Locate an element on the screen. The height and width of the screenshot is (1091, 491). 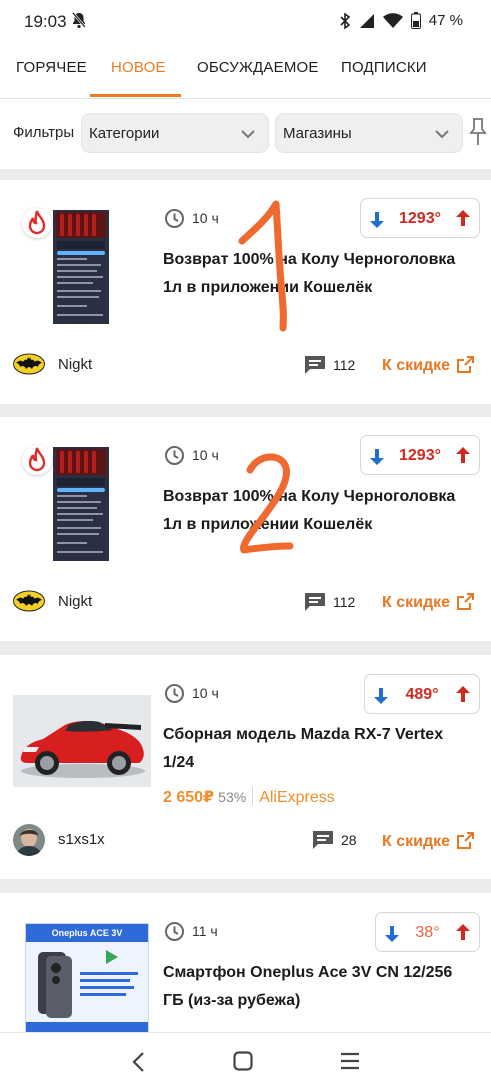
tab-bar: ГОРЯЧЕЕ НОВОЕ ОБСУЖДАЕМОЕ ПОДПИСКИ is located at coordinates (245, 71).